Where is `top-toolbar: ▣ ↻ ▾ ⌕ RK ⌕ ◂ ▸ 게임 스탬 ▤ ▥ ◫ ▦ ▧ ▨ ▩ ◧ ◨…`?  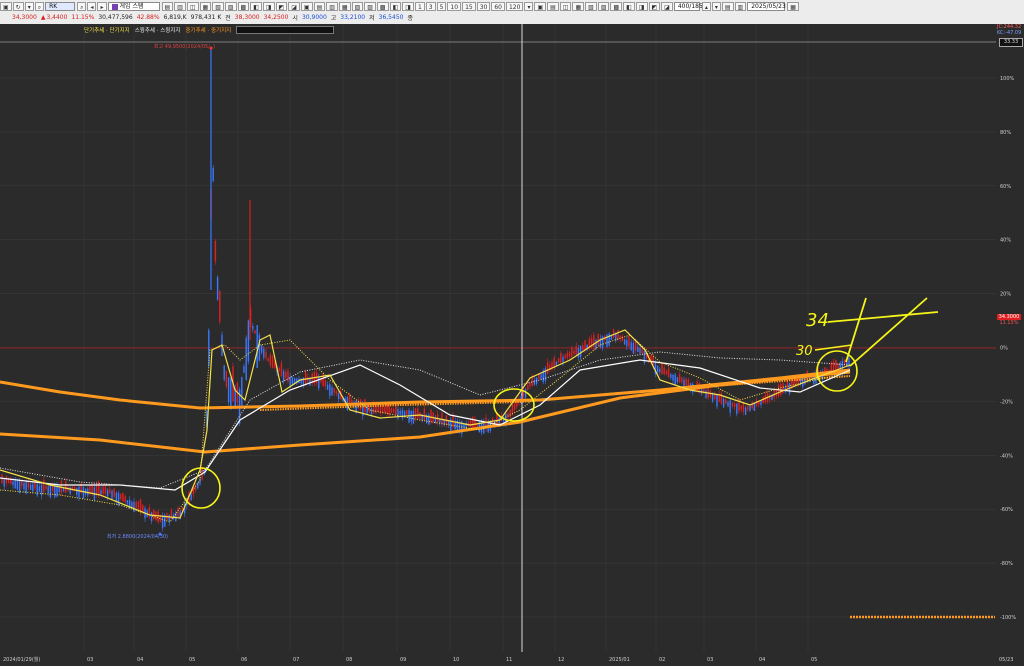
top-toolbar: ▣ ↻ ▾ ⌕ RK ⌕ ◂ ▸ 게임 스탬 ▤ ▥ ◫ ▦ ▧ ▨ ▩ ◧ ◨… is located at coordinates (512, 12).